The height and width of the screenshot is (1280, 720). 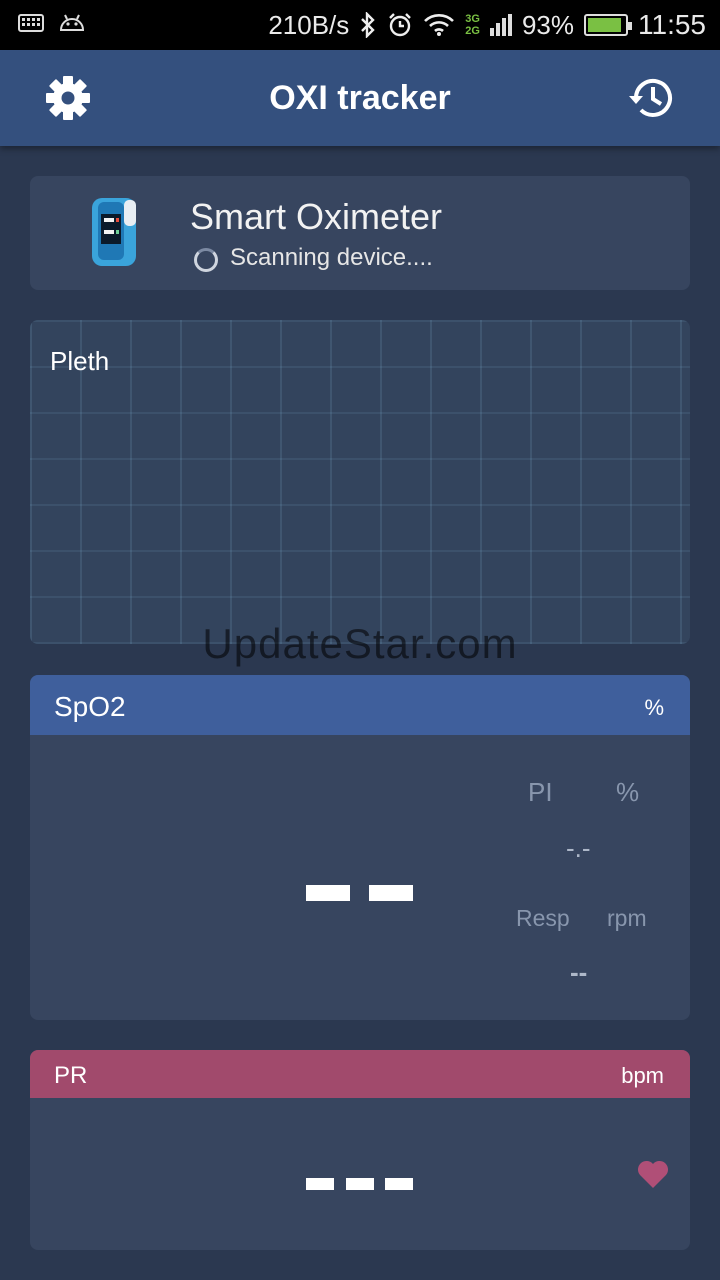 What do you see at coordinates (652, 98) in the screenshot?
I see `history-icon` at bounding box center [652, 98].